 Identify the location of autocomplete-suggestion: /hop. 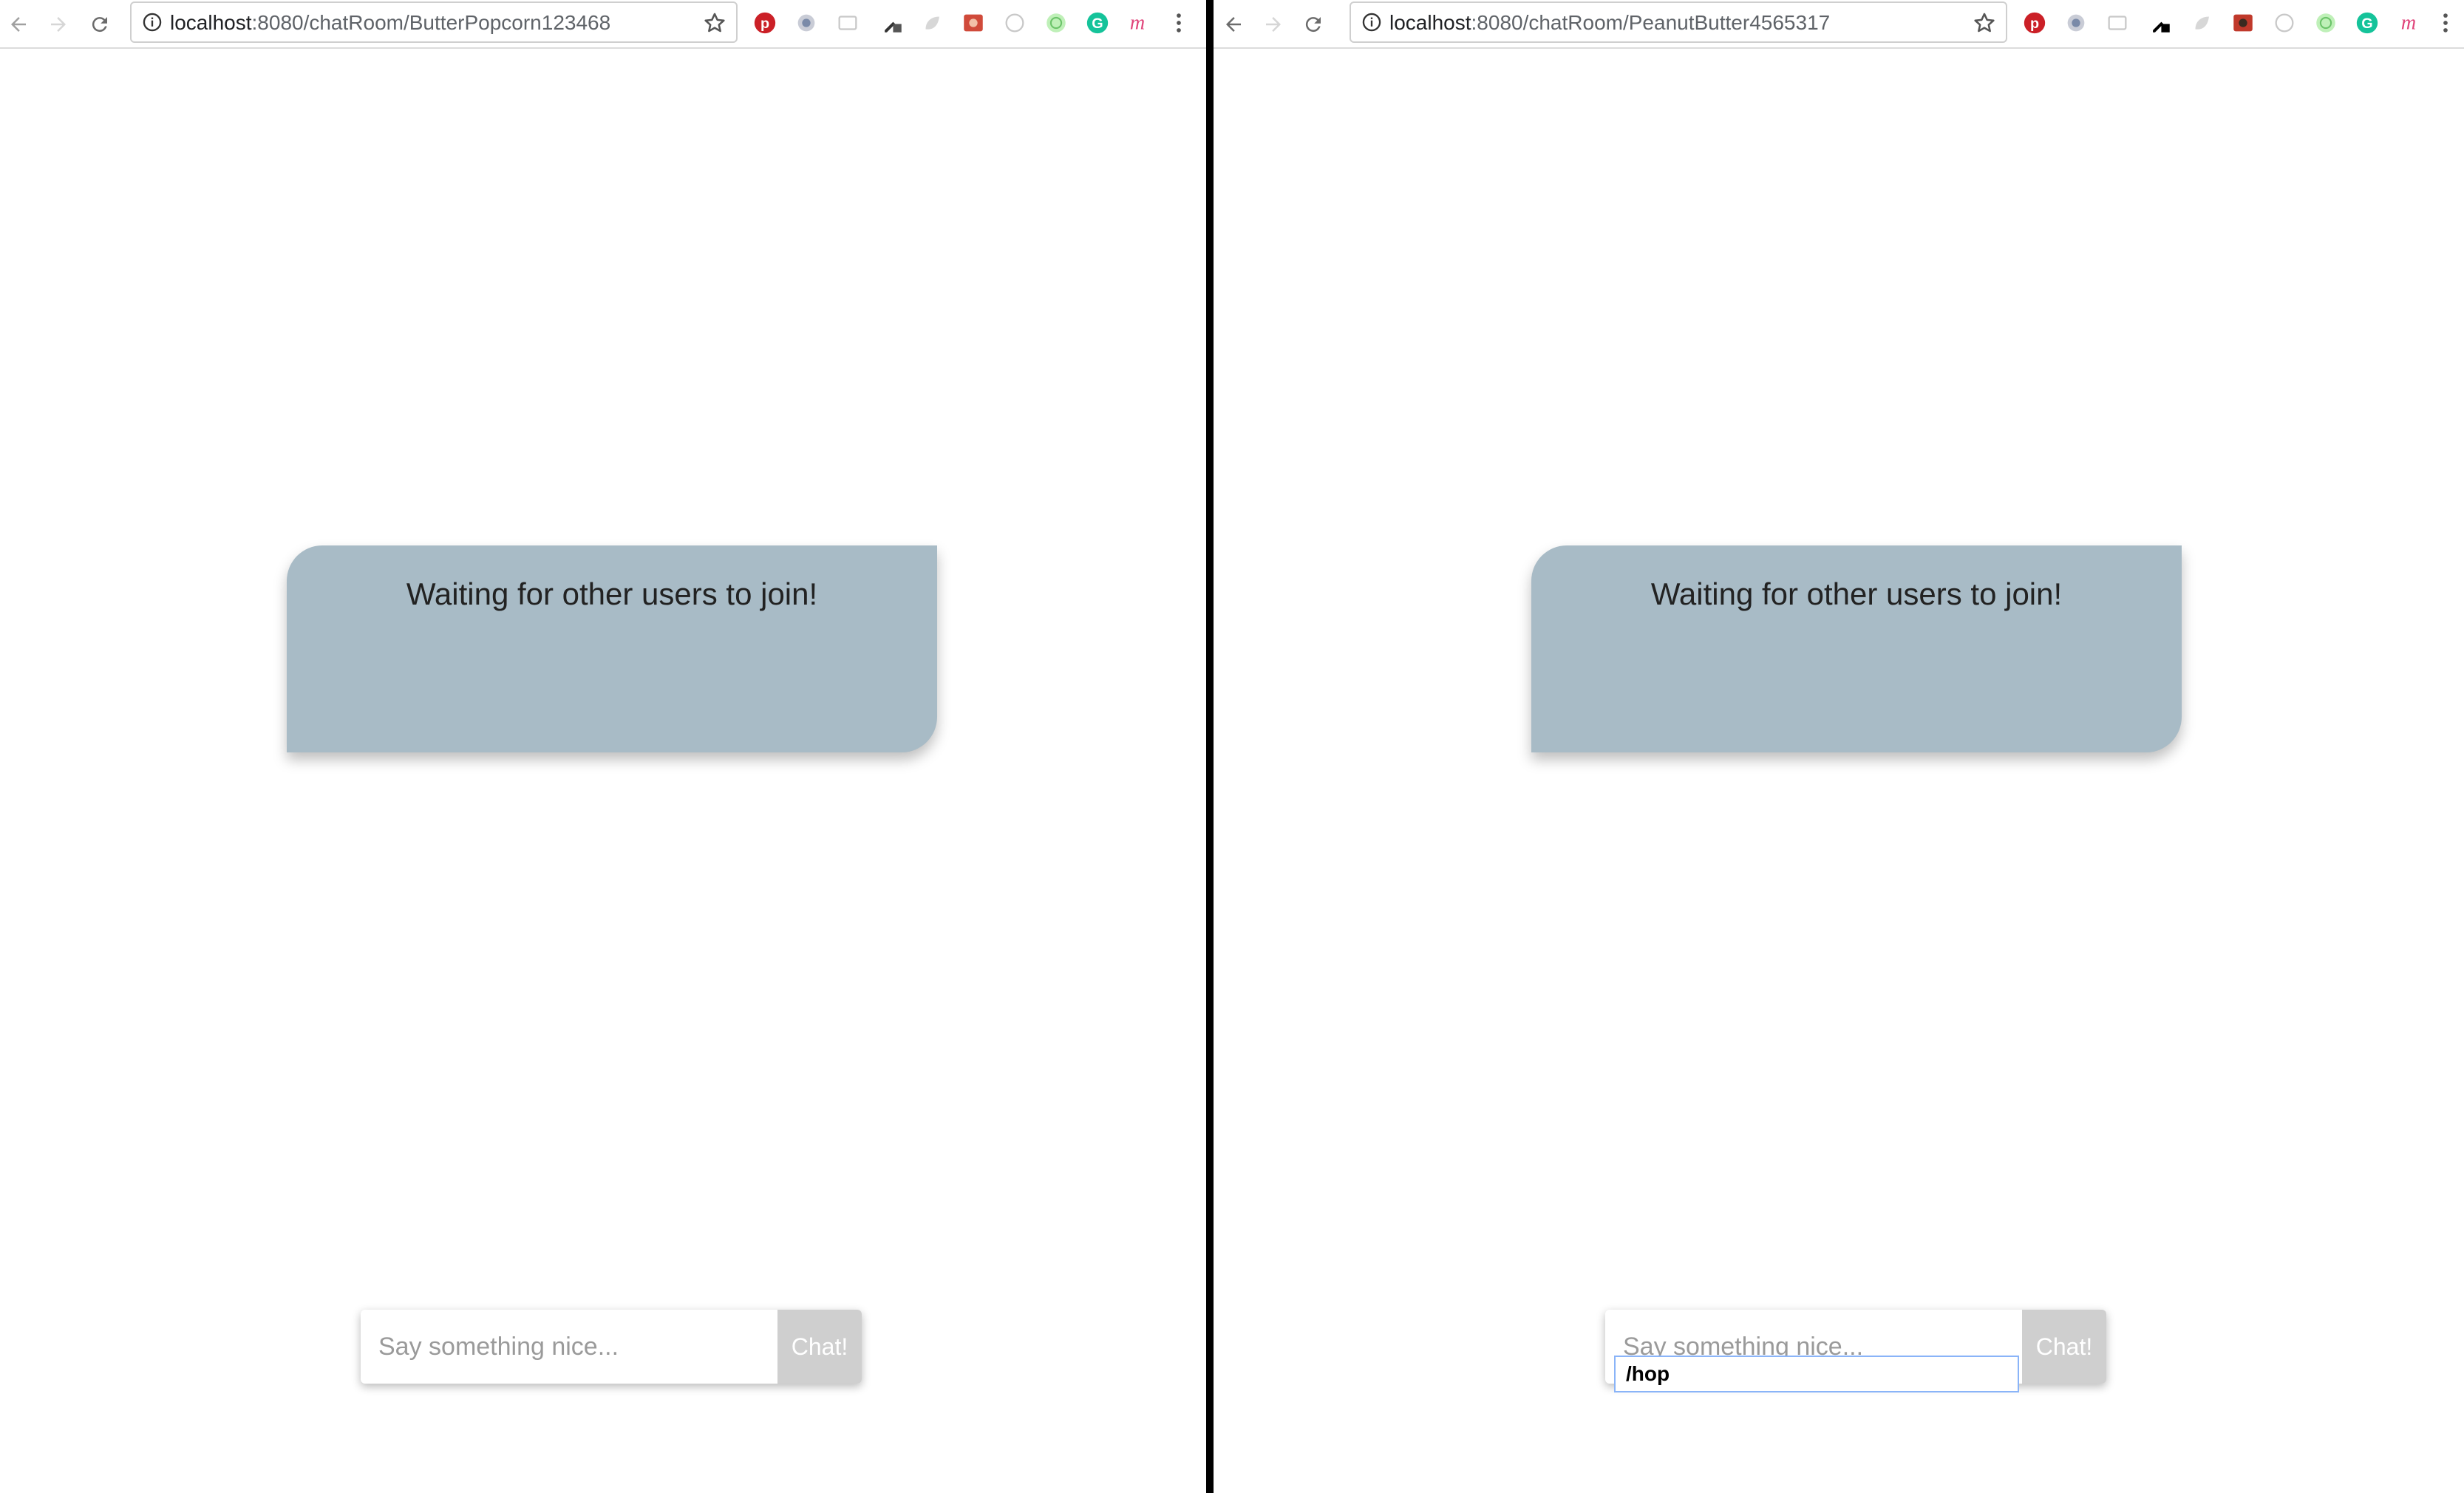
(1816, 1374).